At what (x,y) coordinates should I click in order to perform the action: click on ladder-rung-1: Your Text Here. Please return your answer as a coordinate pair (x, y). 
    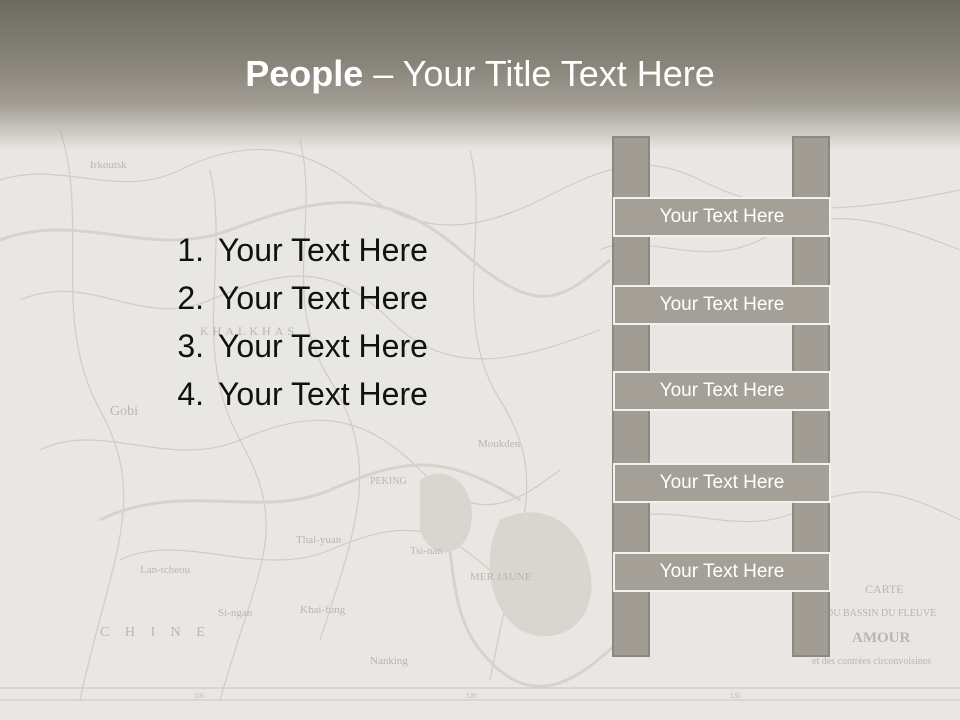
    Looking at the image, I should click on (722, 217).